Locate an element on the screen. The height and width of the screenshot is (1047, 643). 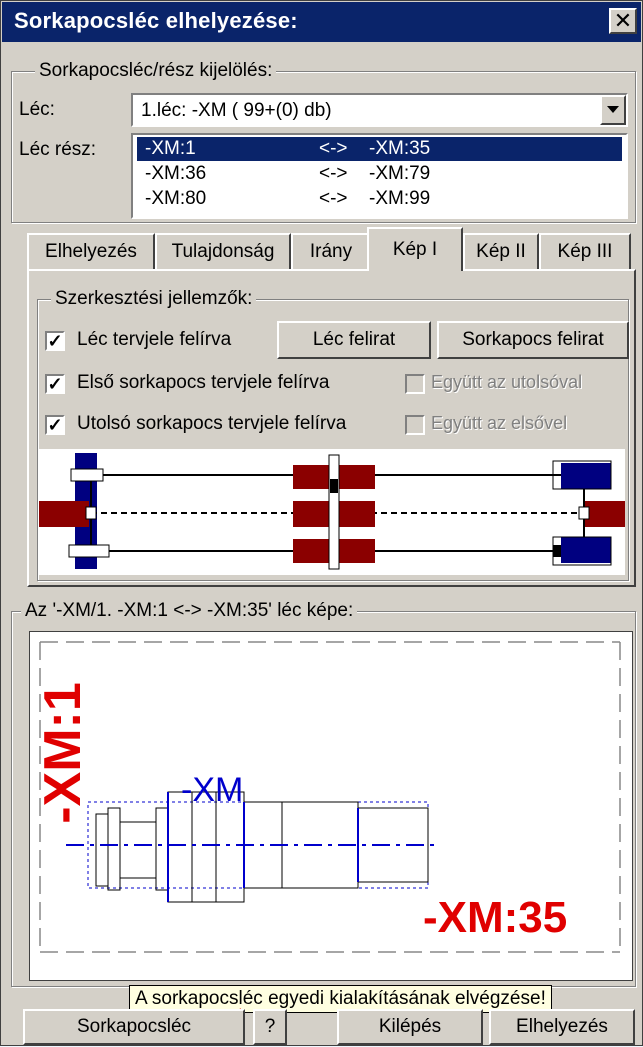
help-button: ? is located at coordinates (270, 1027).